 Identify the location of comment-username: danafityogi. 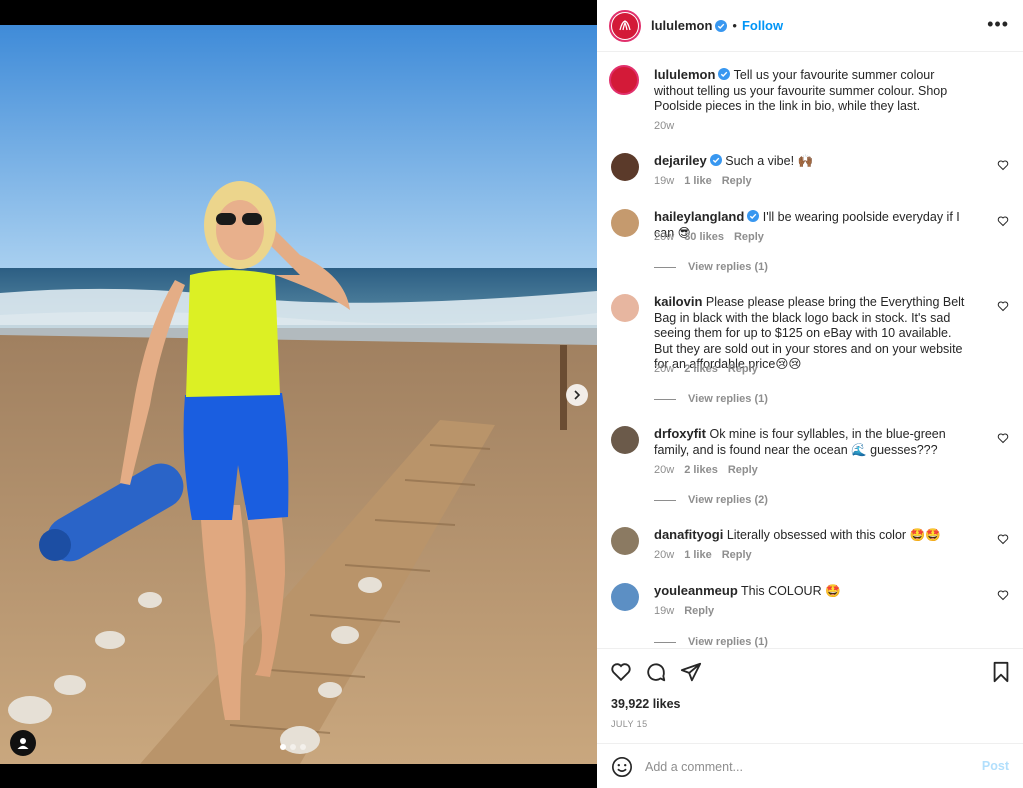
(688, 534).